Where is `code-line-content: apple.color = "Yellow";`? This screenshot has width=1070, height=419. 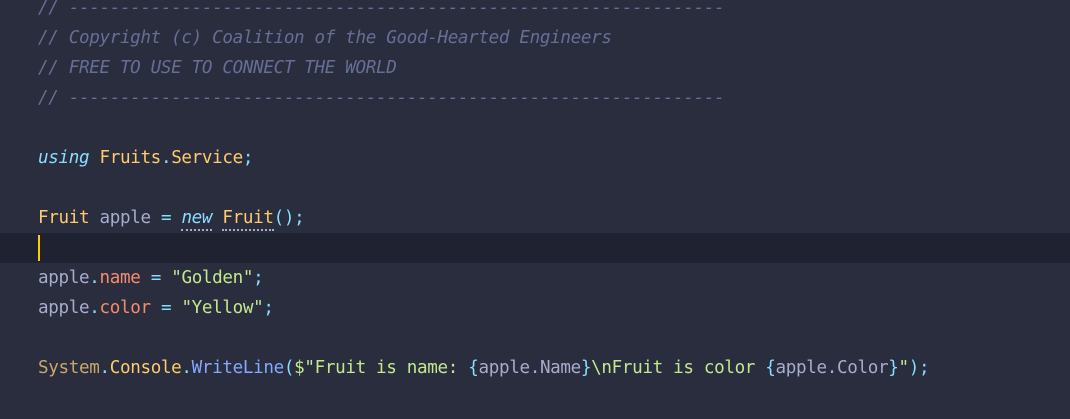 code-line-content: apple.color = "Yellow"; is located at coordinates (156, 308).